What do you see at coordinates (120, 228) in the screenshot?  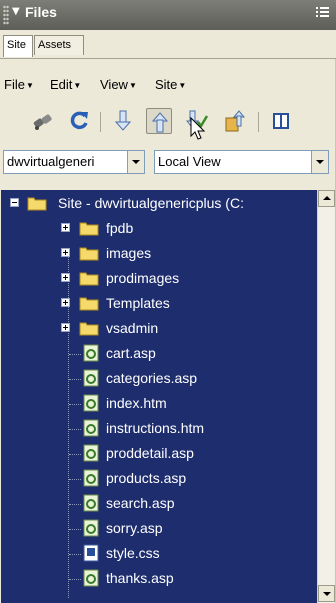 I see `folder-label: fpdb` at bounding box center [120, 228].